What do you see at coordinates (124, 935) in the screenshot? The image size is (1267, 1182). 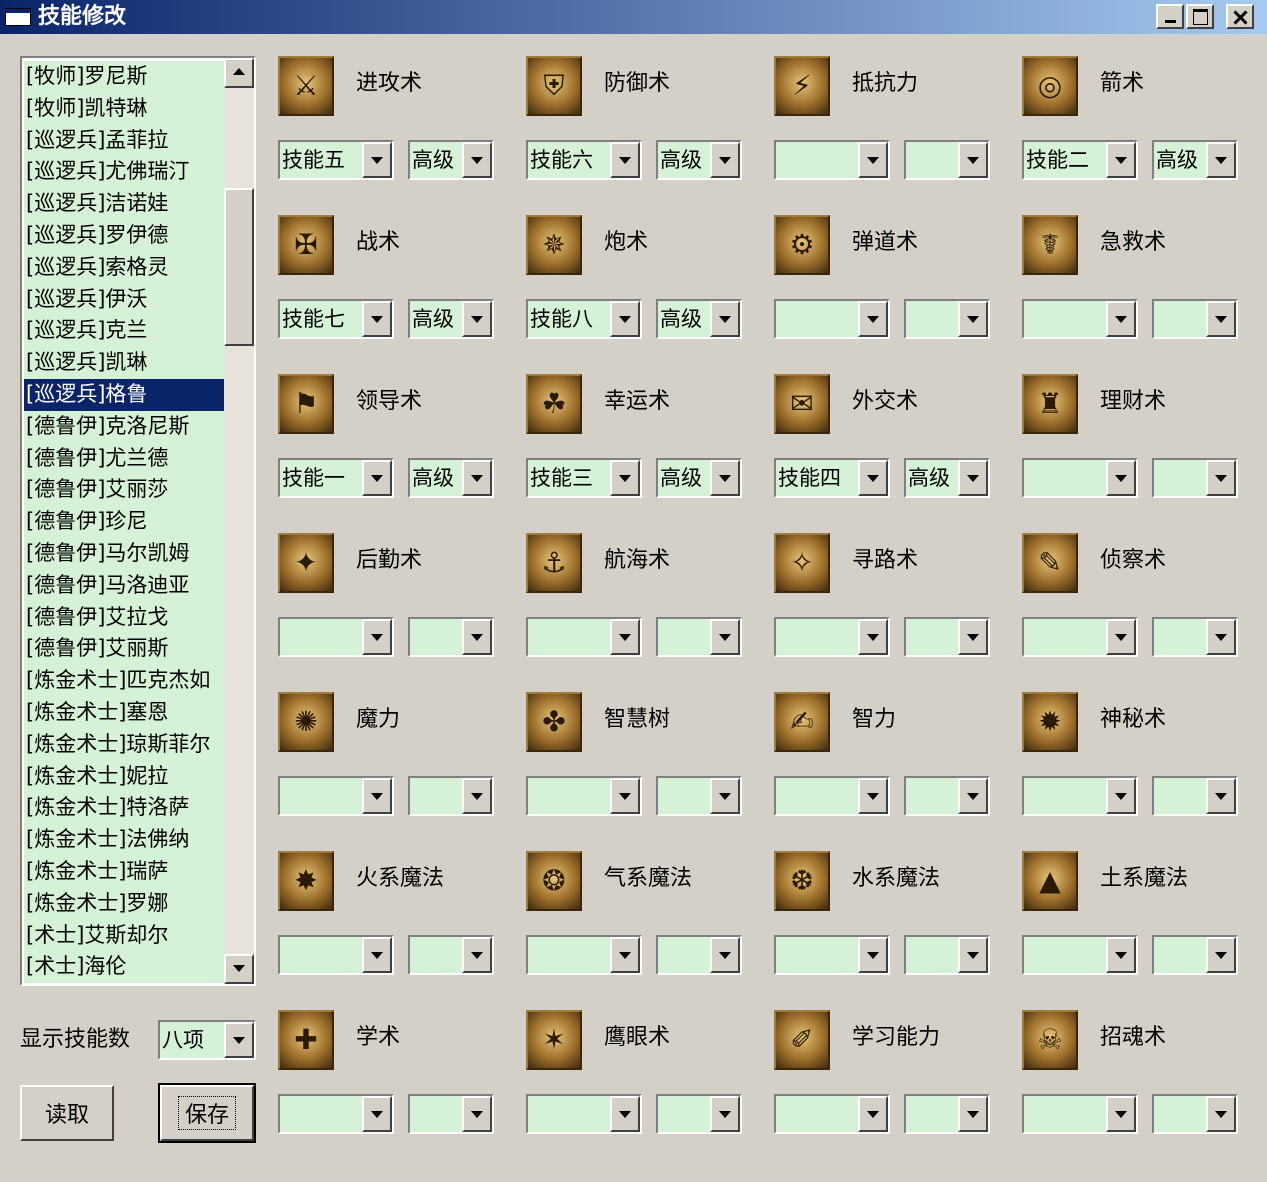 I see `list-item: [术士]艾斯却尔` at bounding box center [124, 935].